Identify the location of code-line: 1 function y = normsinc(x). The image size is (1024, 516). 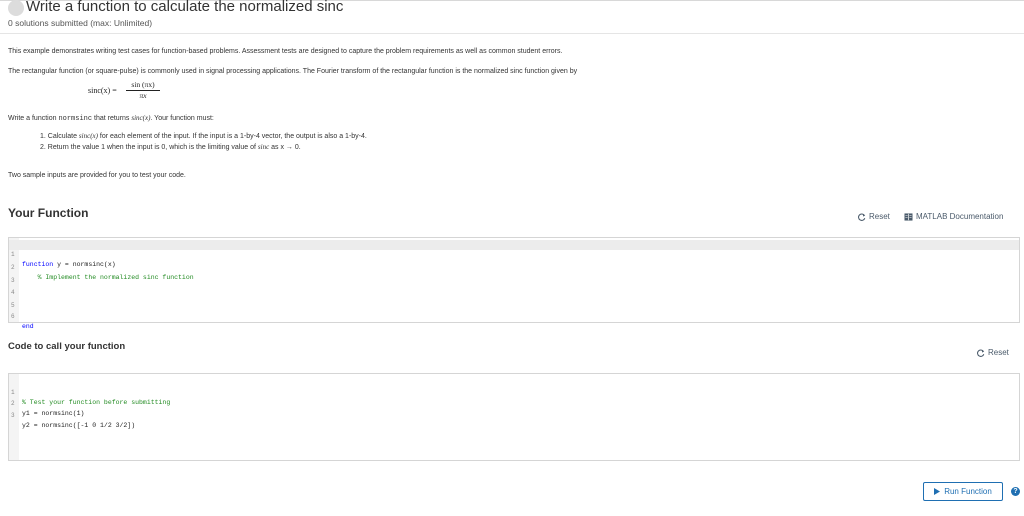
(514, 254).